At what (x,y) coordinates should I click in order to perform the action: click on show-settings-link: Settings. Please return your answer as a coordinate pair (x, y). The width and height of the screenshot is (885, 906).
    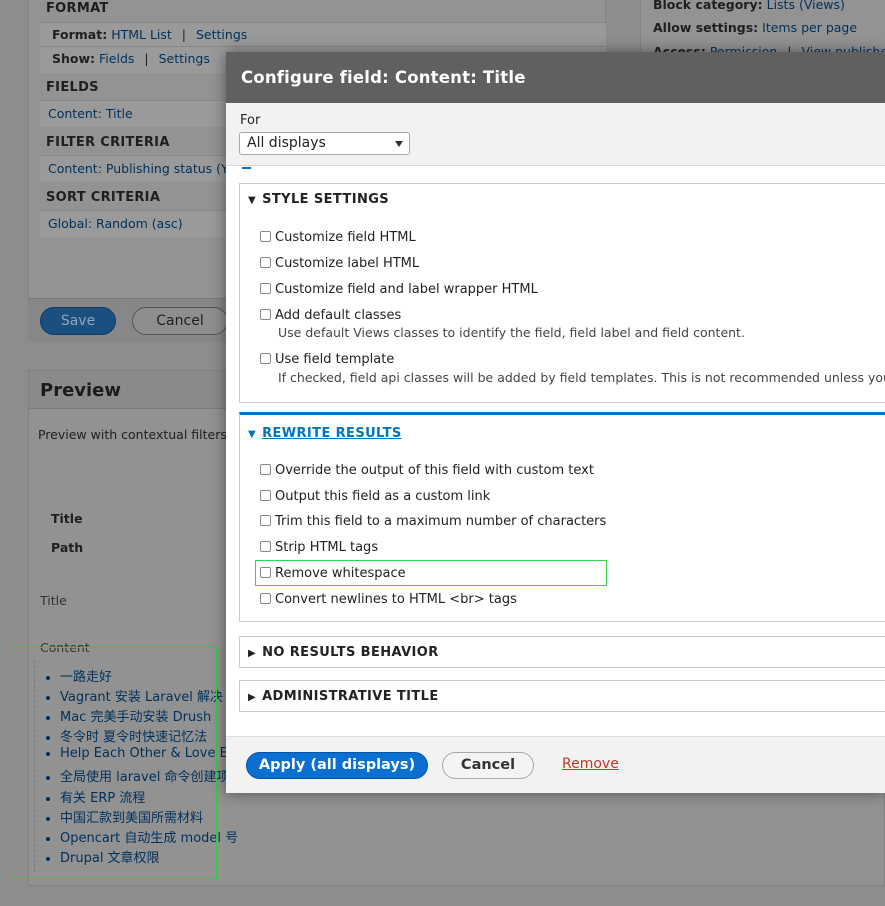
    Looking at the image, I should click on (184, 58).